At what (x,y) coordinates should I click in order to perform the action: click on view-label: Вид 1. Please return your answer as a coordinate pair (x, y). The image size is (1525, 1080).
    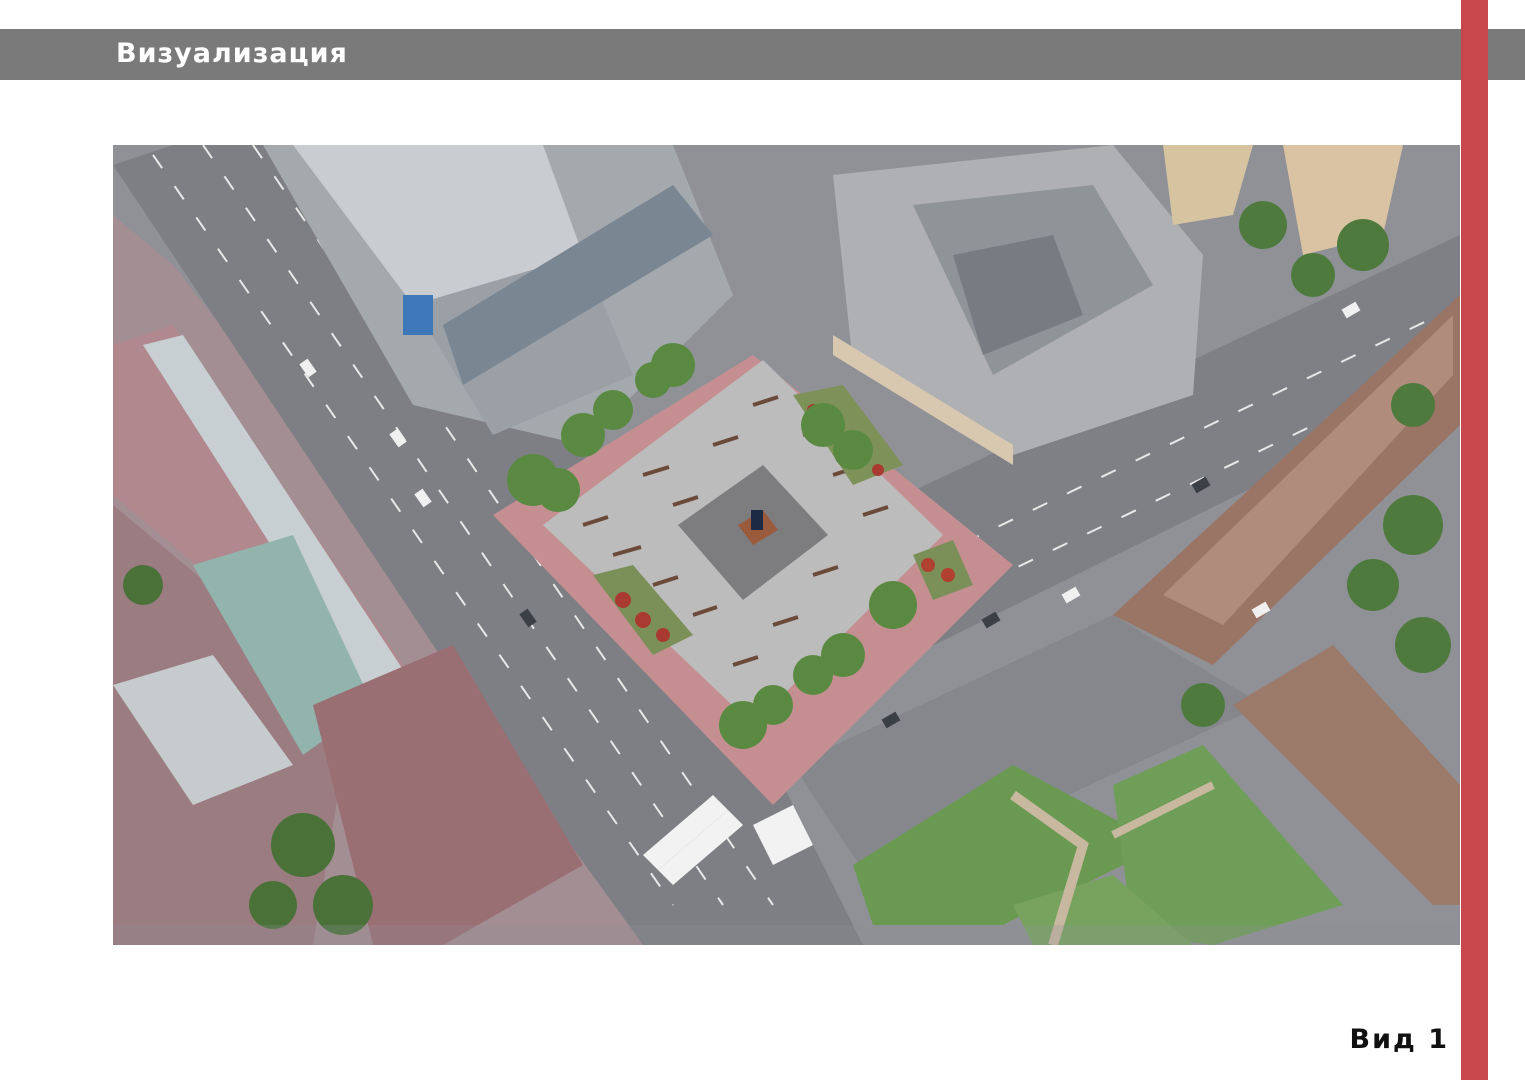
    Looking at the image, I should click on (1399, 1039).